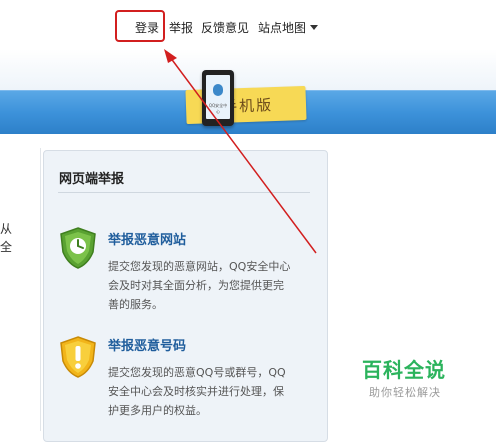 This screenshot has height=442, width=496. I want to click on annotation-arrow, so click(240, 151).